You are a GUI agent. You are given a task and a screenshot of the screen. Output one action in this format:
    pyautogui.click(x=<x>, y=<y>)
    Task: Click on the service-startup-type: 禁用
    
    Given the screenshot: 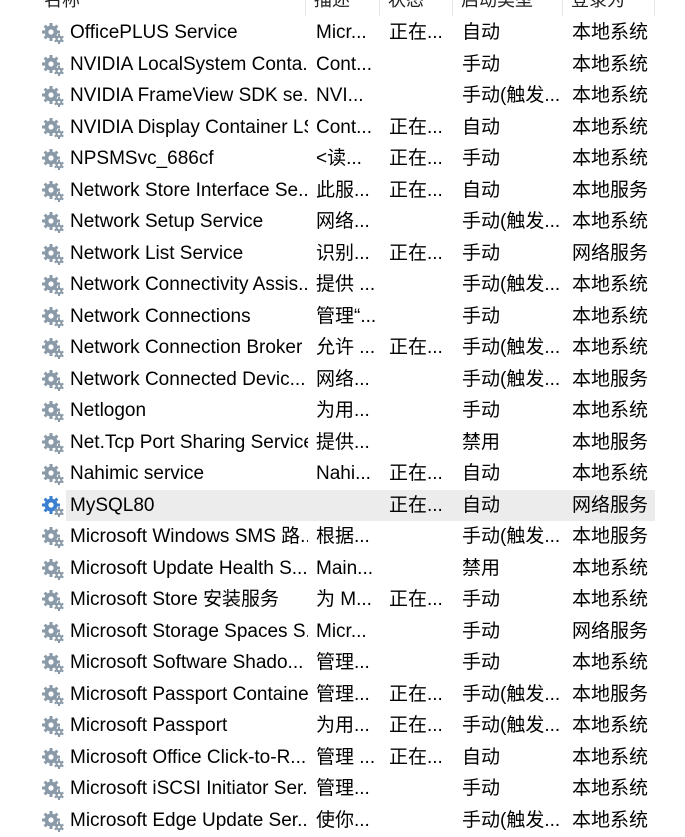 What is the action you would take?
    pyautogui.click(x=481, y=442)
    